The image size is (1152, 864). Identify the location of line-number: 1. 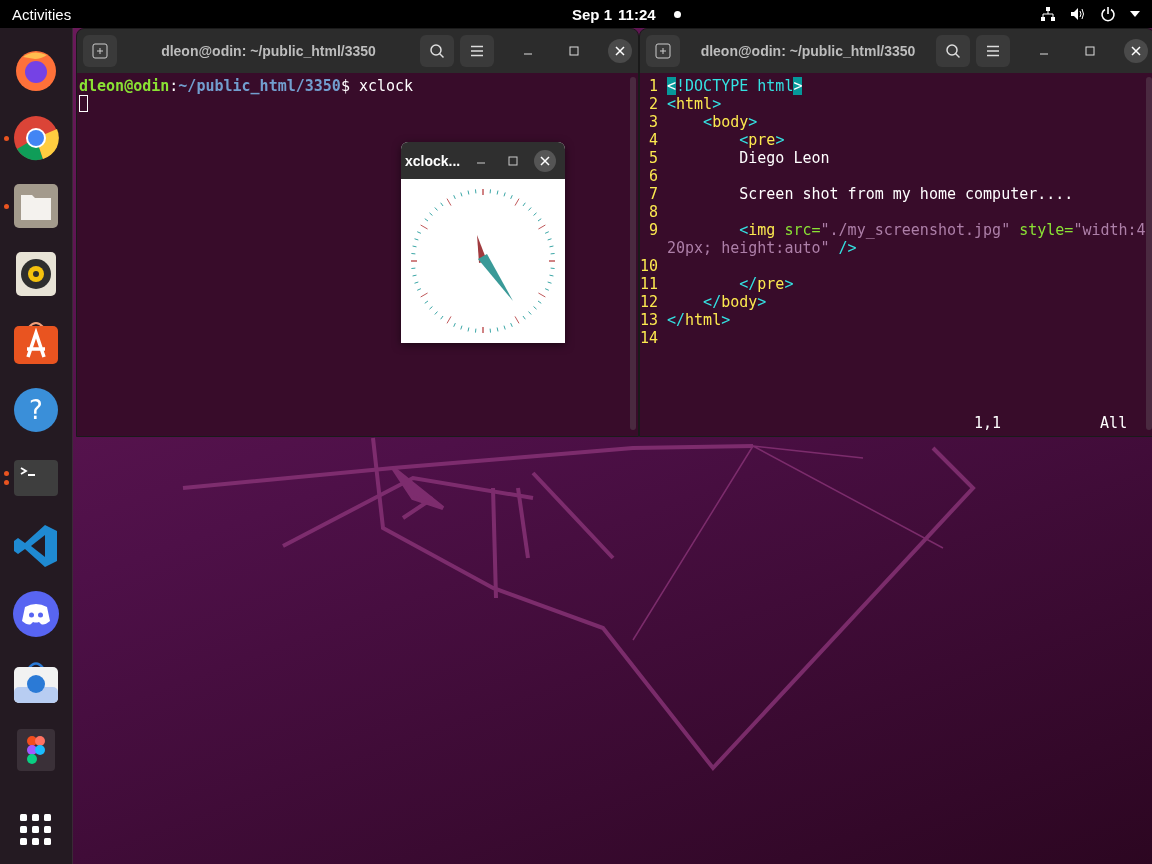
(653, 86).